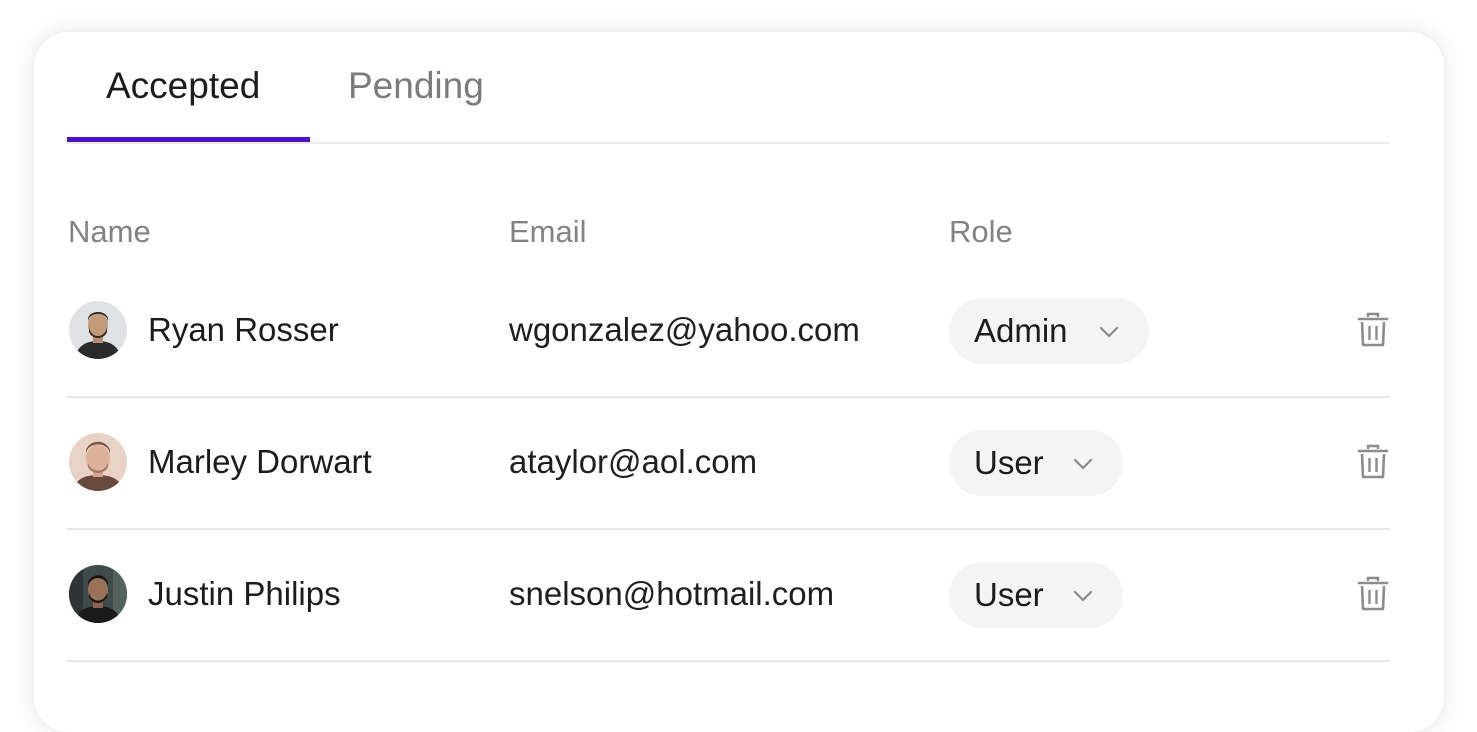  I want to click on role-value: Admin, so click(1021, 330).